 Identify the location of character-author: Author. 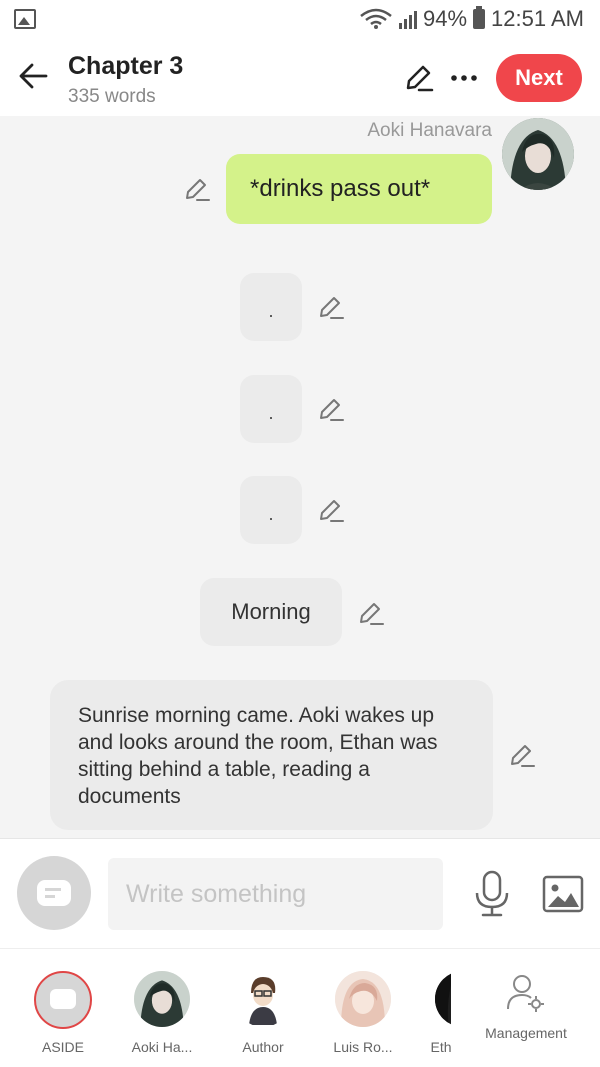
(263, 1008).